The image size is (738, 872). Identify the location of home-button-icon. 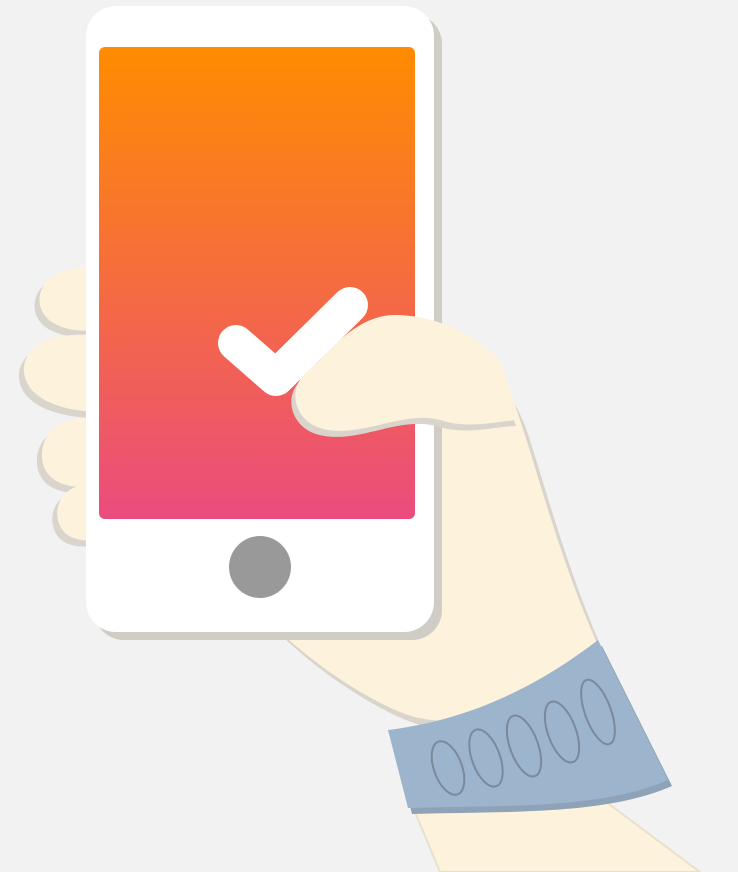
(260, 567).